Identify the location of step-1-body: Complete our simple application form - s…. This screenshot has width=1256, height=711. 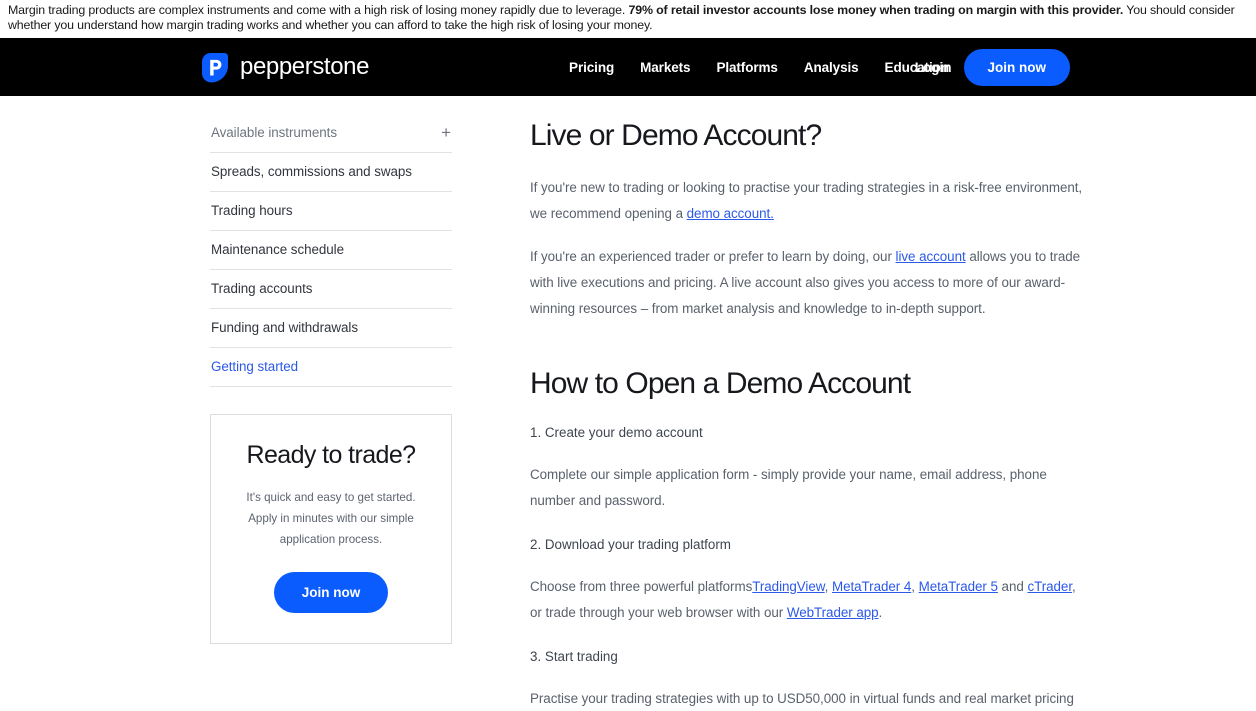
(788, 487).